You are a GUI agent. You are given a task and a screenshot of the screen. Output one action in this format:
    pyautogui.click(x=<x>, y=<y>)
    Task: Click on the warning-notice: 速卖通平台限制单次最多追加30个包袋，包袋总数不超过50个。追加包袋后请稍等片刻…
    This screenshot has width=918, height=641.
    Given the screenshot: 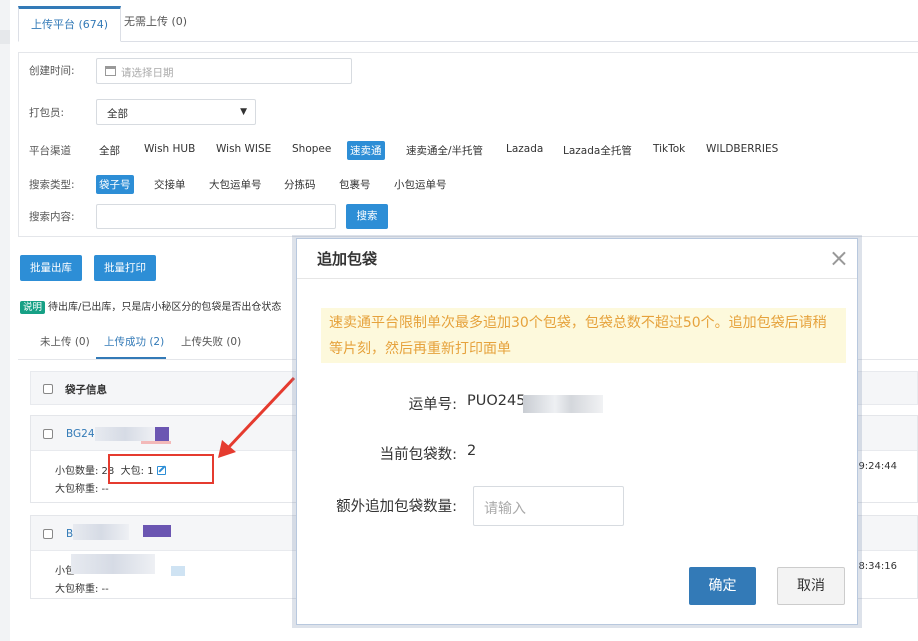 What is the action you would take?
    pyautogui.click(x=583, y=335)
    